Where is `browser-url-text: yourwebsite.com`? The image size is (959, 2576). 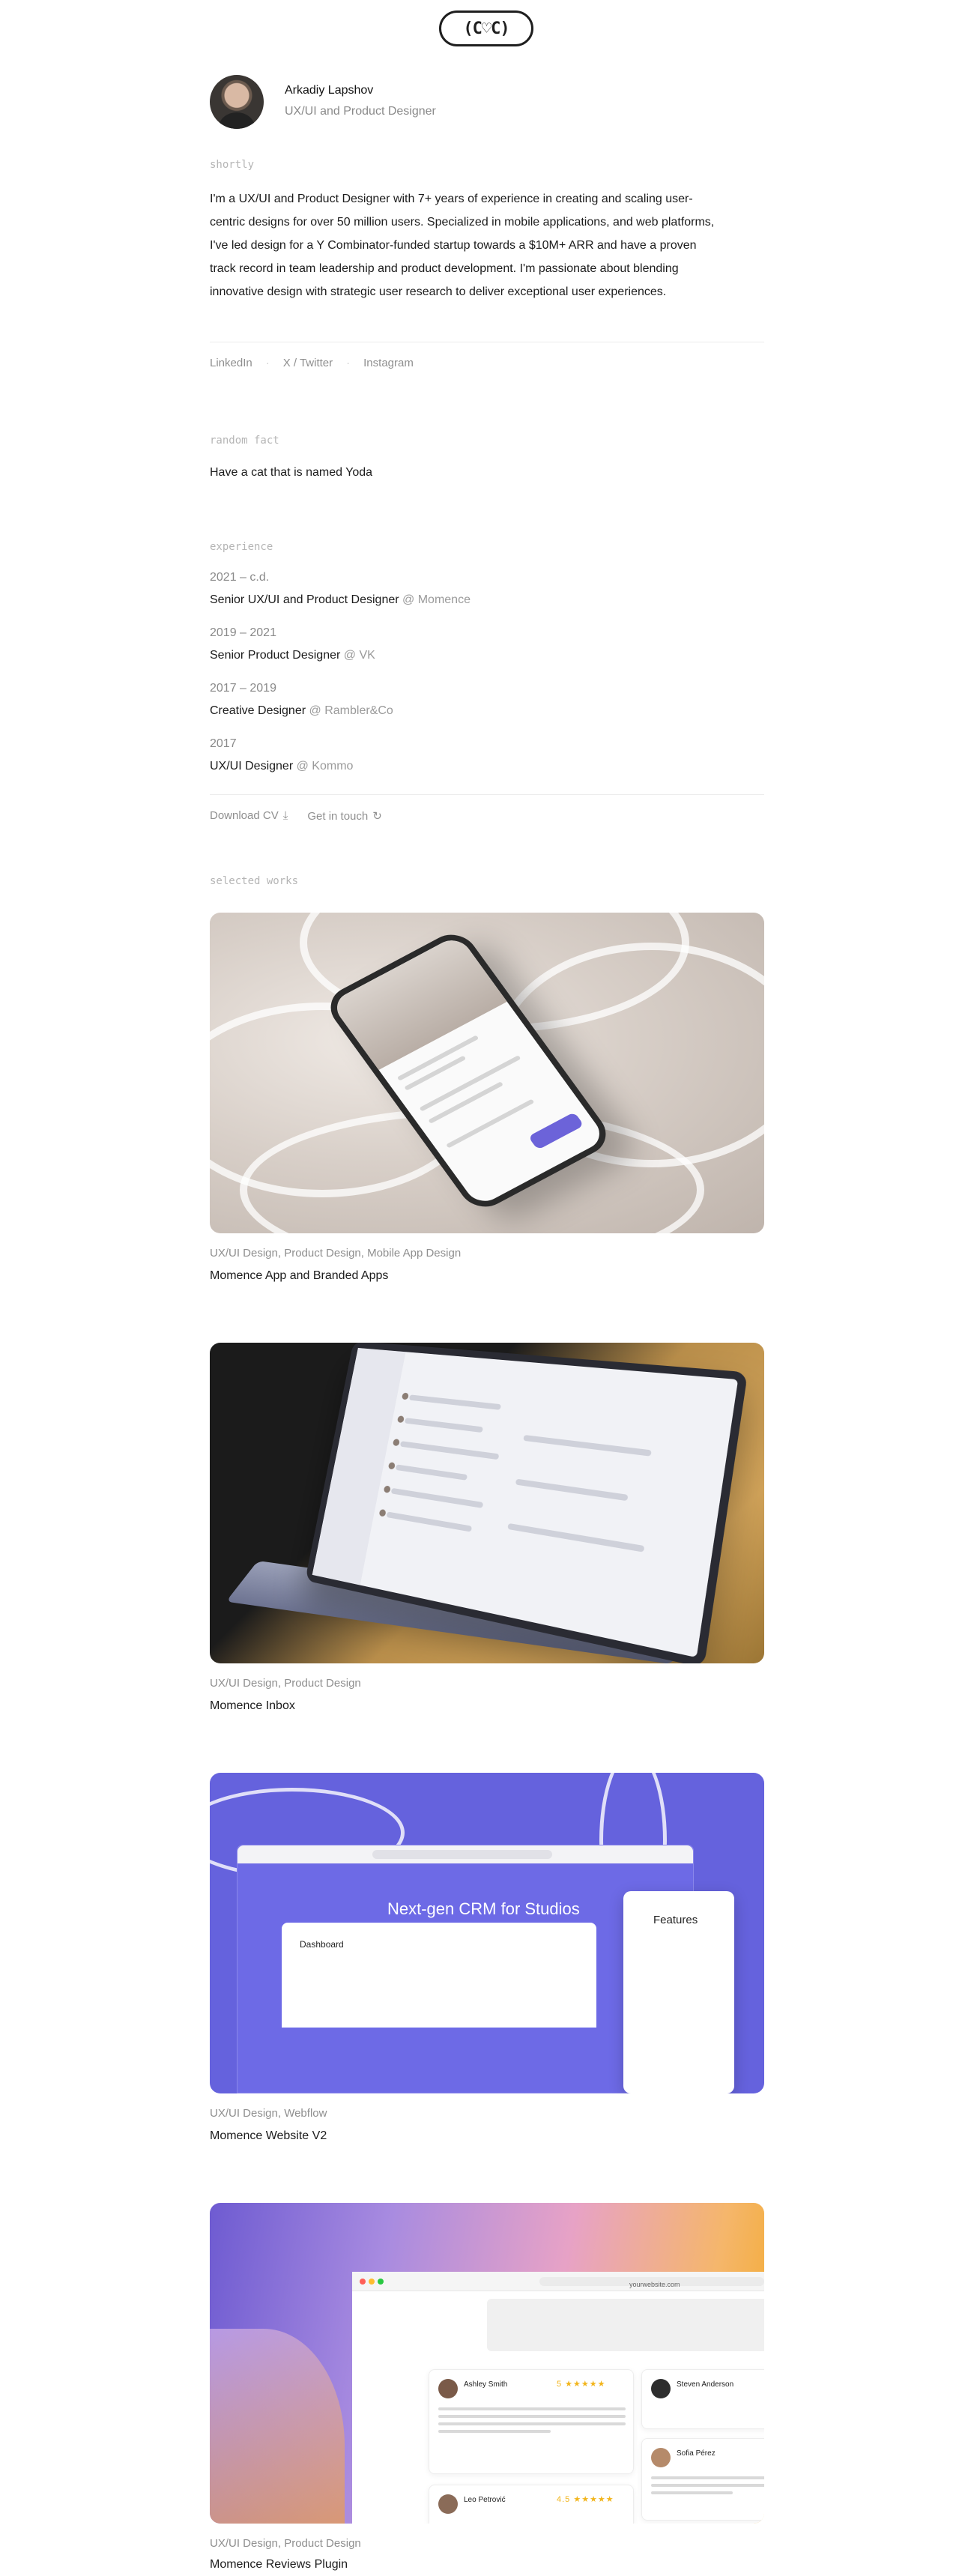
browser-url-text: yourwebsite.com is located at coordinates (654, 2284).